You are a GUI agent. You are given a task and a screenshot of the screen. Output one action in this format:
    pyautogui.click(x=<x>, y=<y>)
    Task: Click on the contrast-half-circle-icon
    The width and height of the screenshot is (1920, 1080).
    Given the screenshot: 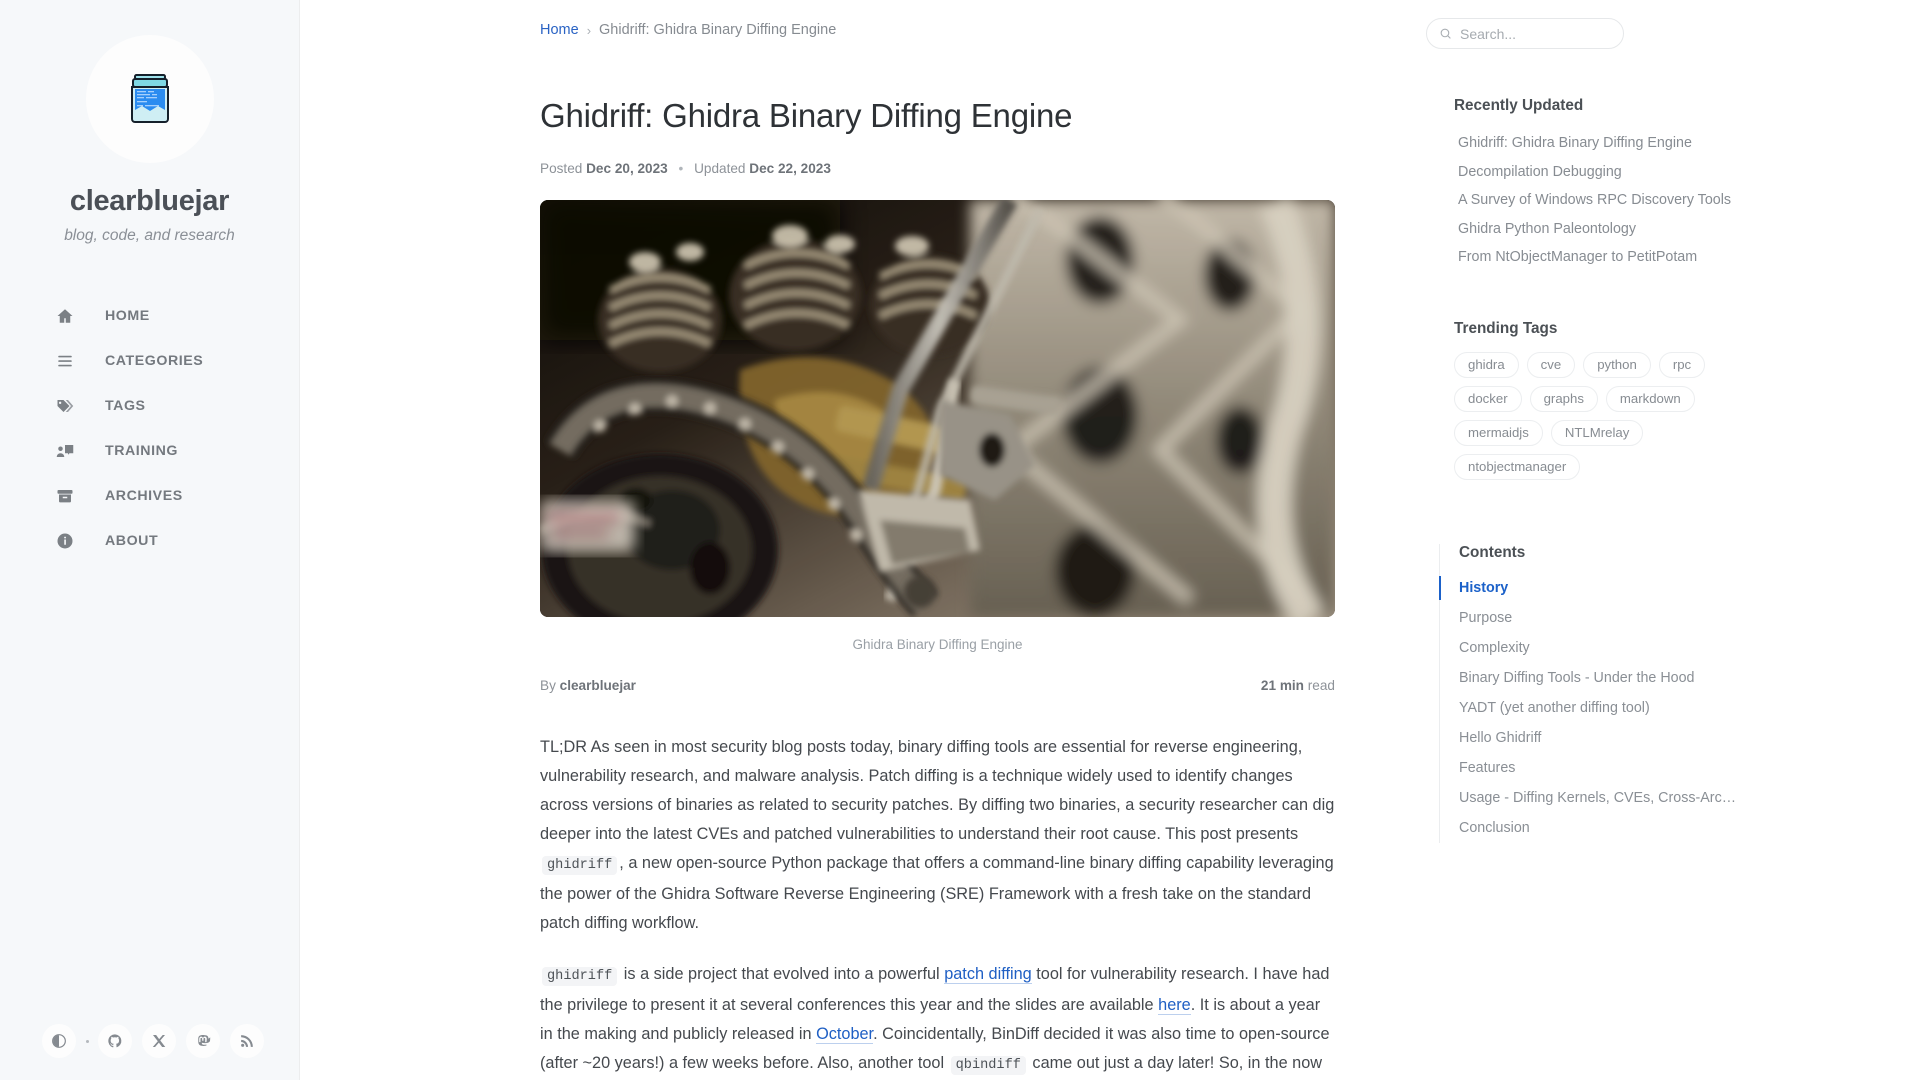 What is the action you would take?
    pyautogui.click(x=59, y=1041)
    